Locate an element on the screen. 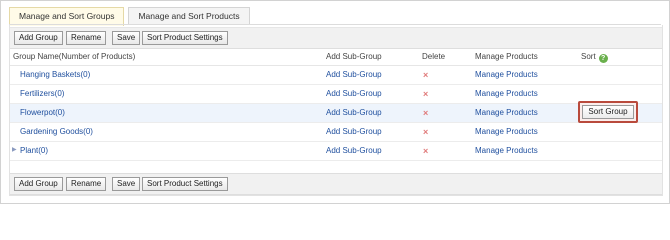 Image resolution: width=670 pixels, height=240 pixels. group-name-link: Gardening Goods(0) is located at coordinates (56, 131).